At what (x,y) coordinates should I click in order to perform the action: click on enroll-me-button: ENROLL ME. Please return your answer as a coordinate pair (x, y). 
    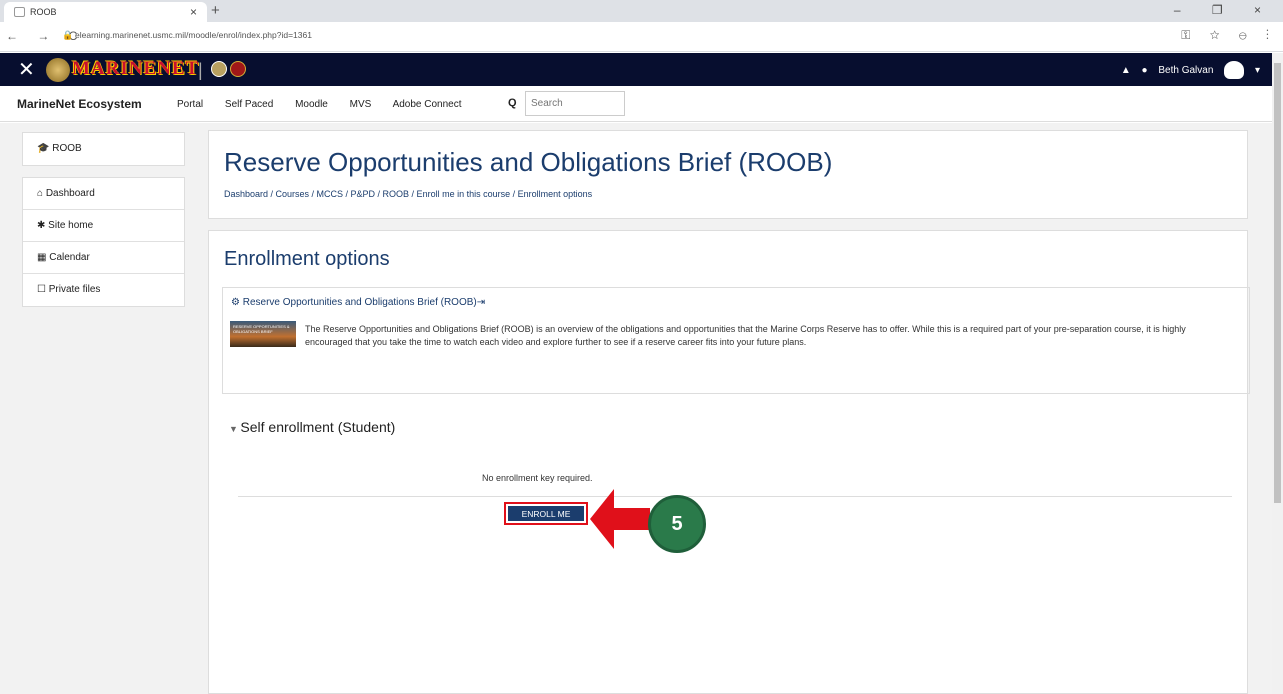
    Looking at the image, I should click on (546, 513).